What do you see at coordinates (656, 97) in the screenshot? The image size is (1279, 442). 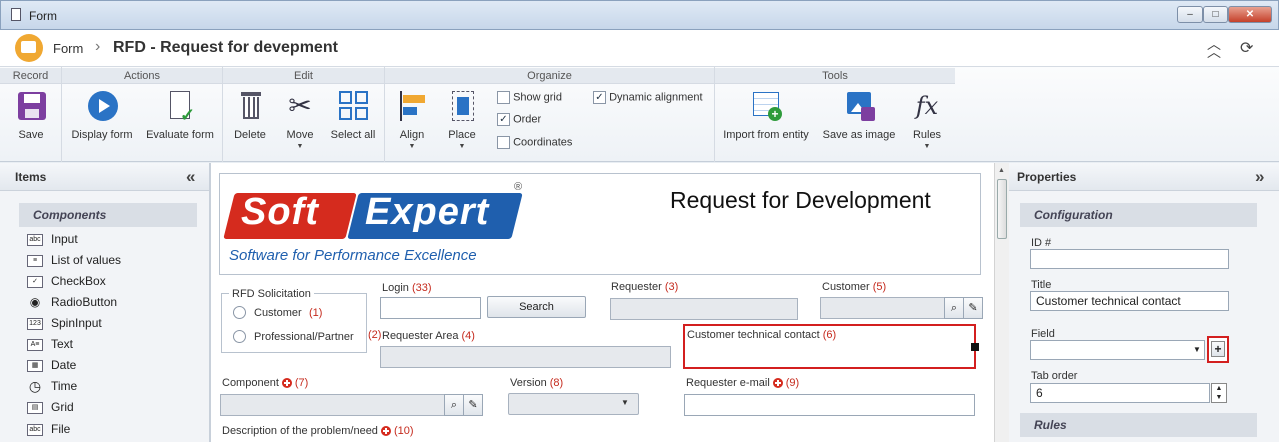 I see `dynamic-alignment-label: Dynamic alignment` at bounding box center [656, 97].